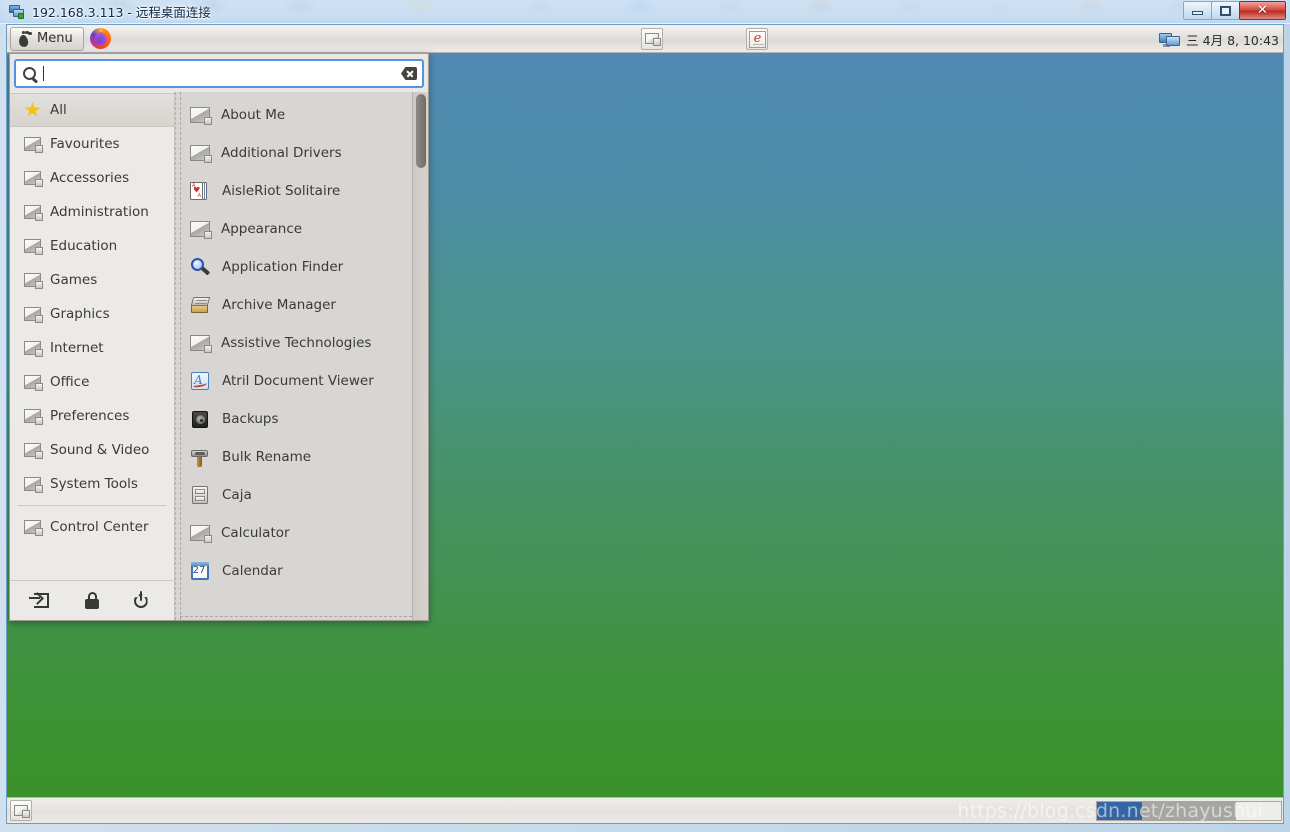 This screenshot has height=832, width=1290. I want to click on magnifier-icon, so click(200, 267).